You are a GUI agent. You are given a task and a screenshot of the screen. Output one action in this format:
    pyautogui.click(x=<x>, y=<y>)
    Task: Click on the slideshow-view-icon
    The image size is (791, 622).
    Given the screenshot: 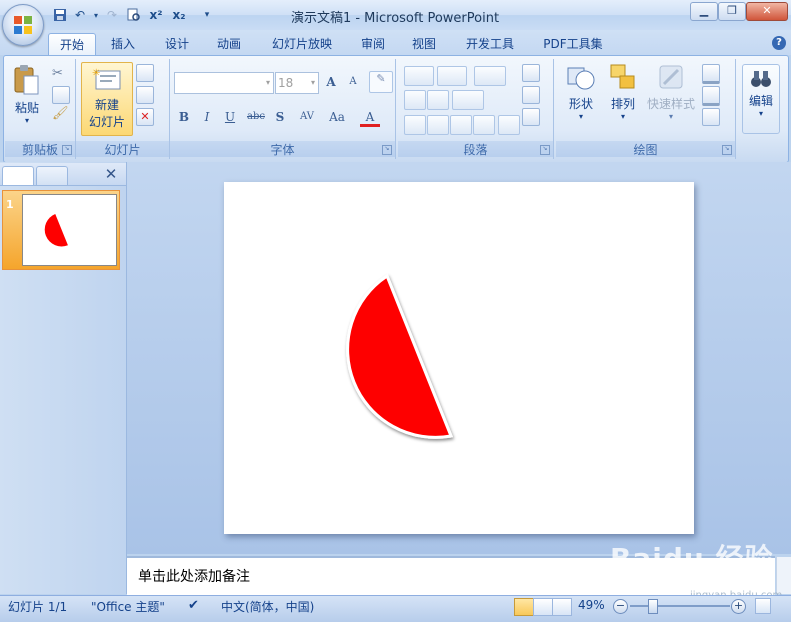 What is the action you would take?
    pyautogui.click(x=562, y=607)
    